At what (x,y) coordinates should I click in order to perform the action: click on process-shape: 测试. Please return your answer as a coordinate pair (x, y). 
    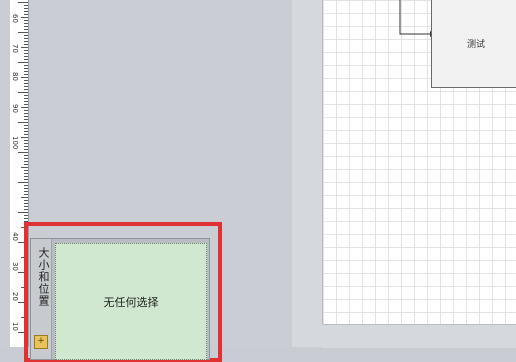
    Looking at the image, I should click on (473, 44).